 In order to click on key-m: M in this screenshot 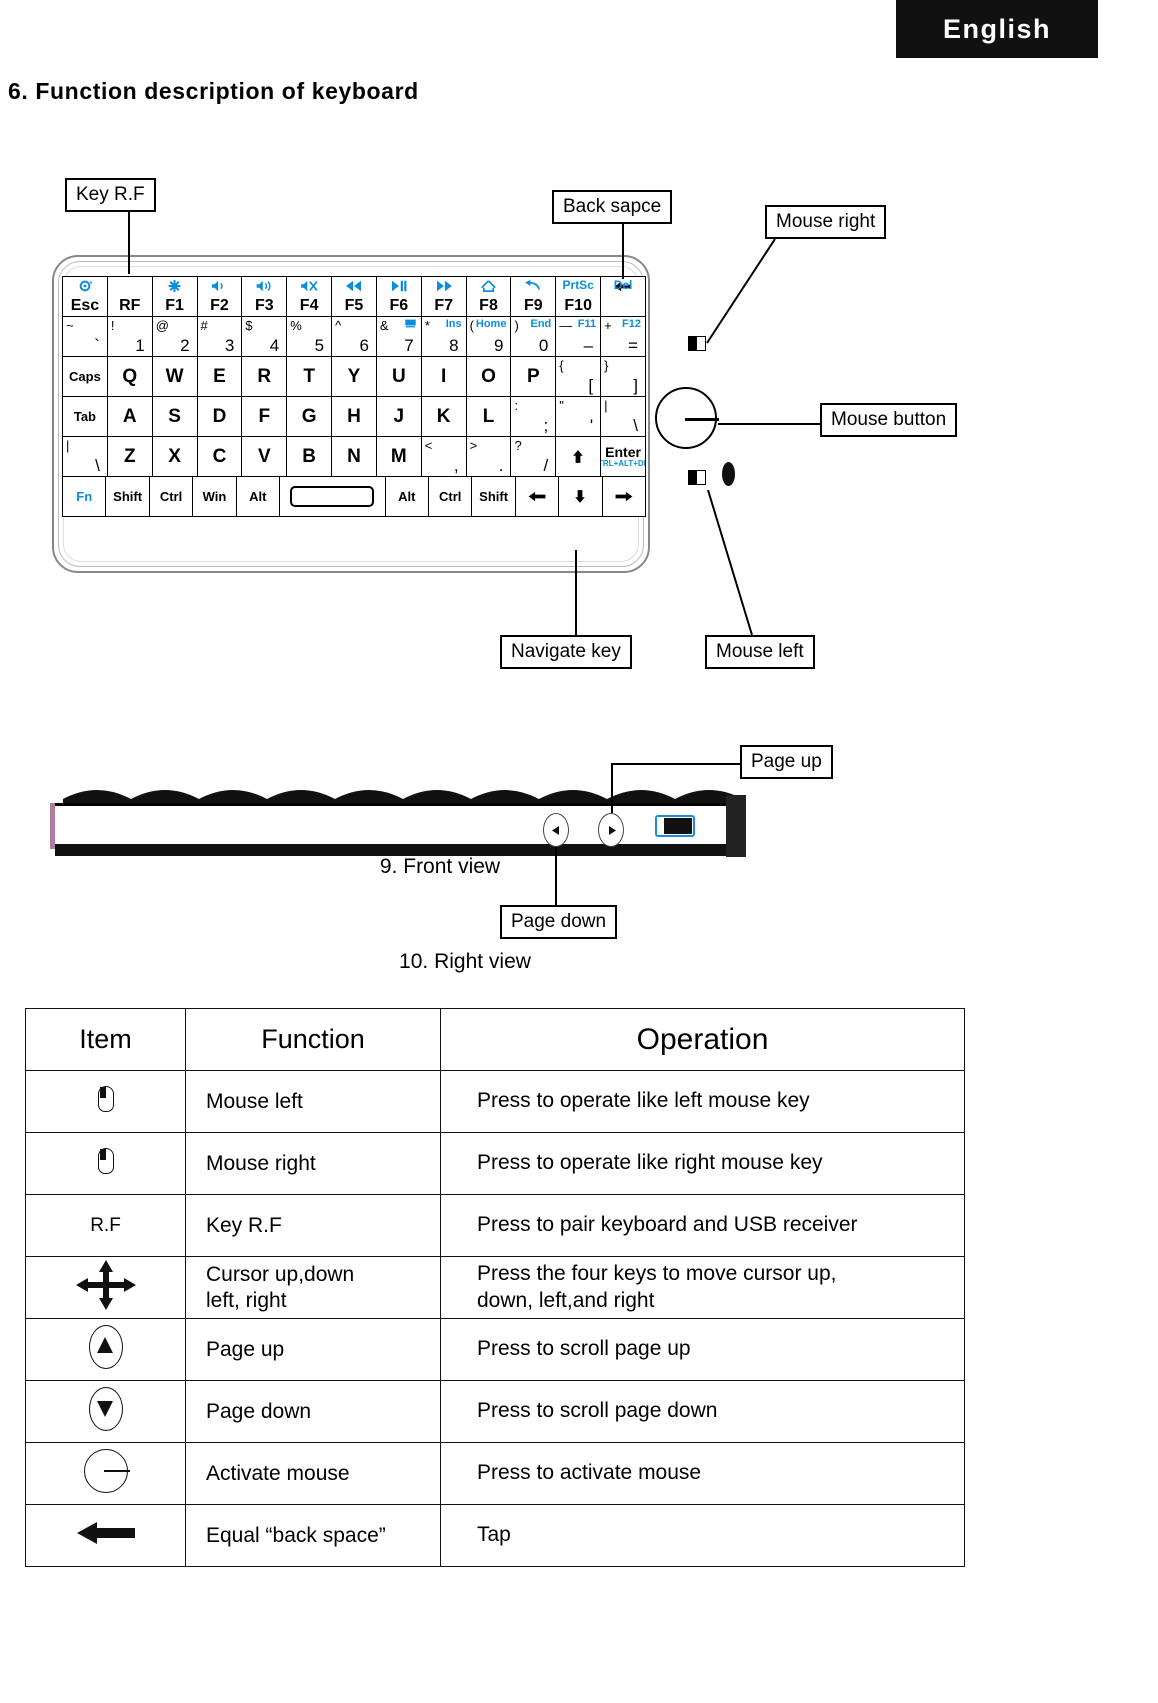, I will do `click(398, 456)`.